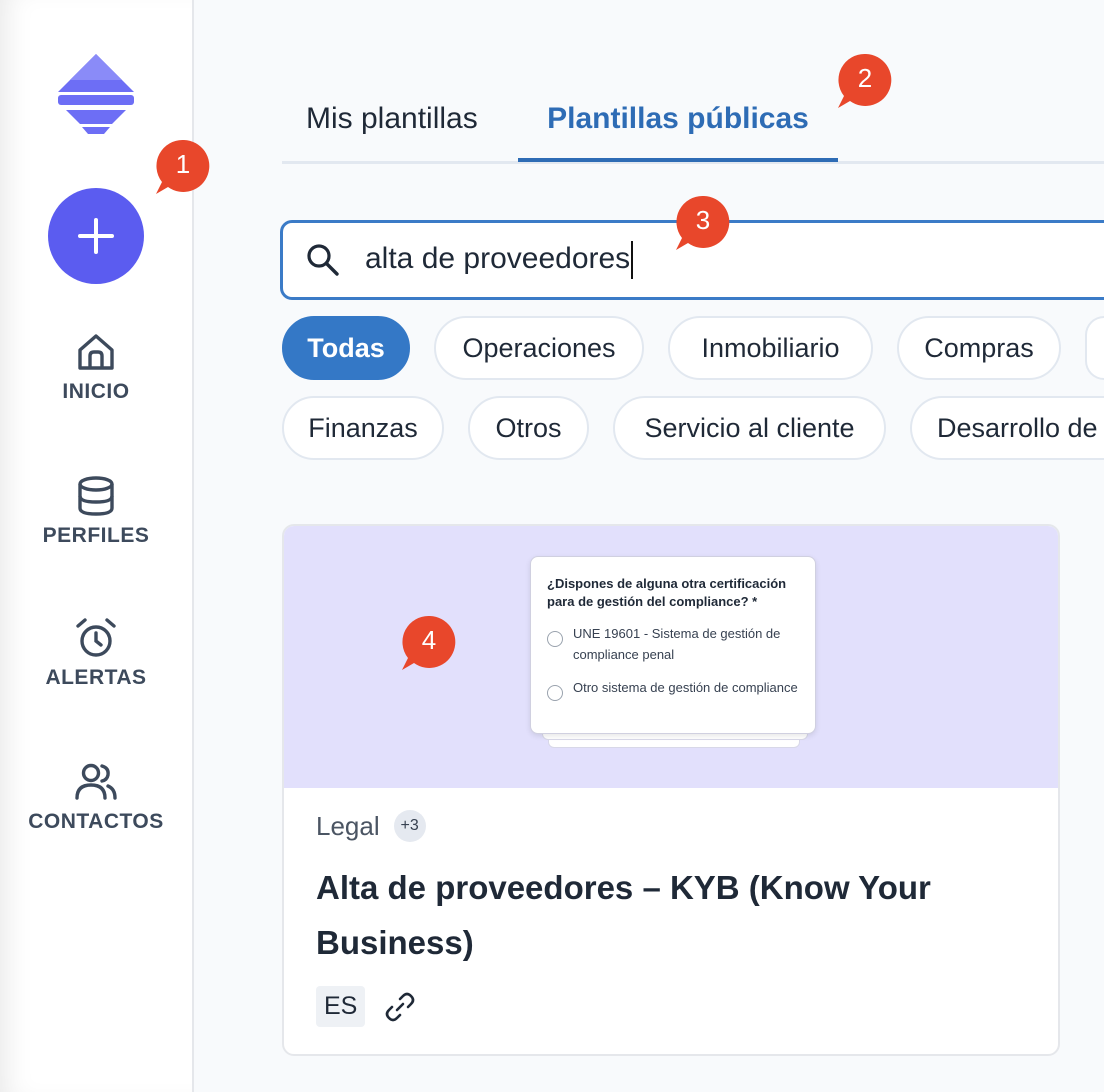 Image resolution: width=1104 pixels, height=1092 pixels. I want to click on filter-chip-servicio-al-cliente: Servicio al cliente, so click(749, 428).